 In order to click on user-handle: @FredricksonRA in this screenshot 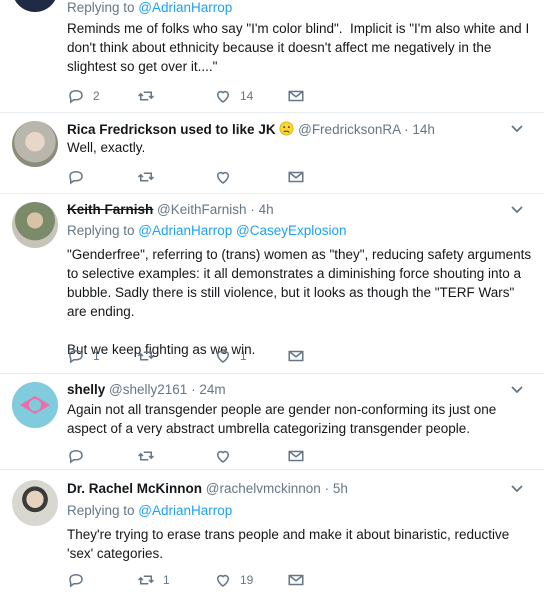, I will do `click(349, 129)`.